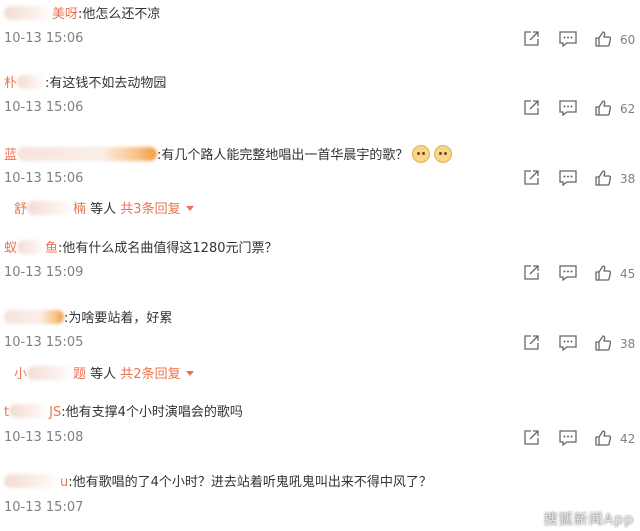  What do you see at coordinates (320, 30) in the screenshot?
I see `comment-1: 美呀:他怎么还不凉 10-13 15:06 60` at bounding box center [320, 30].